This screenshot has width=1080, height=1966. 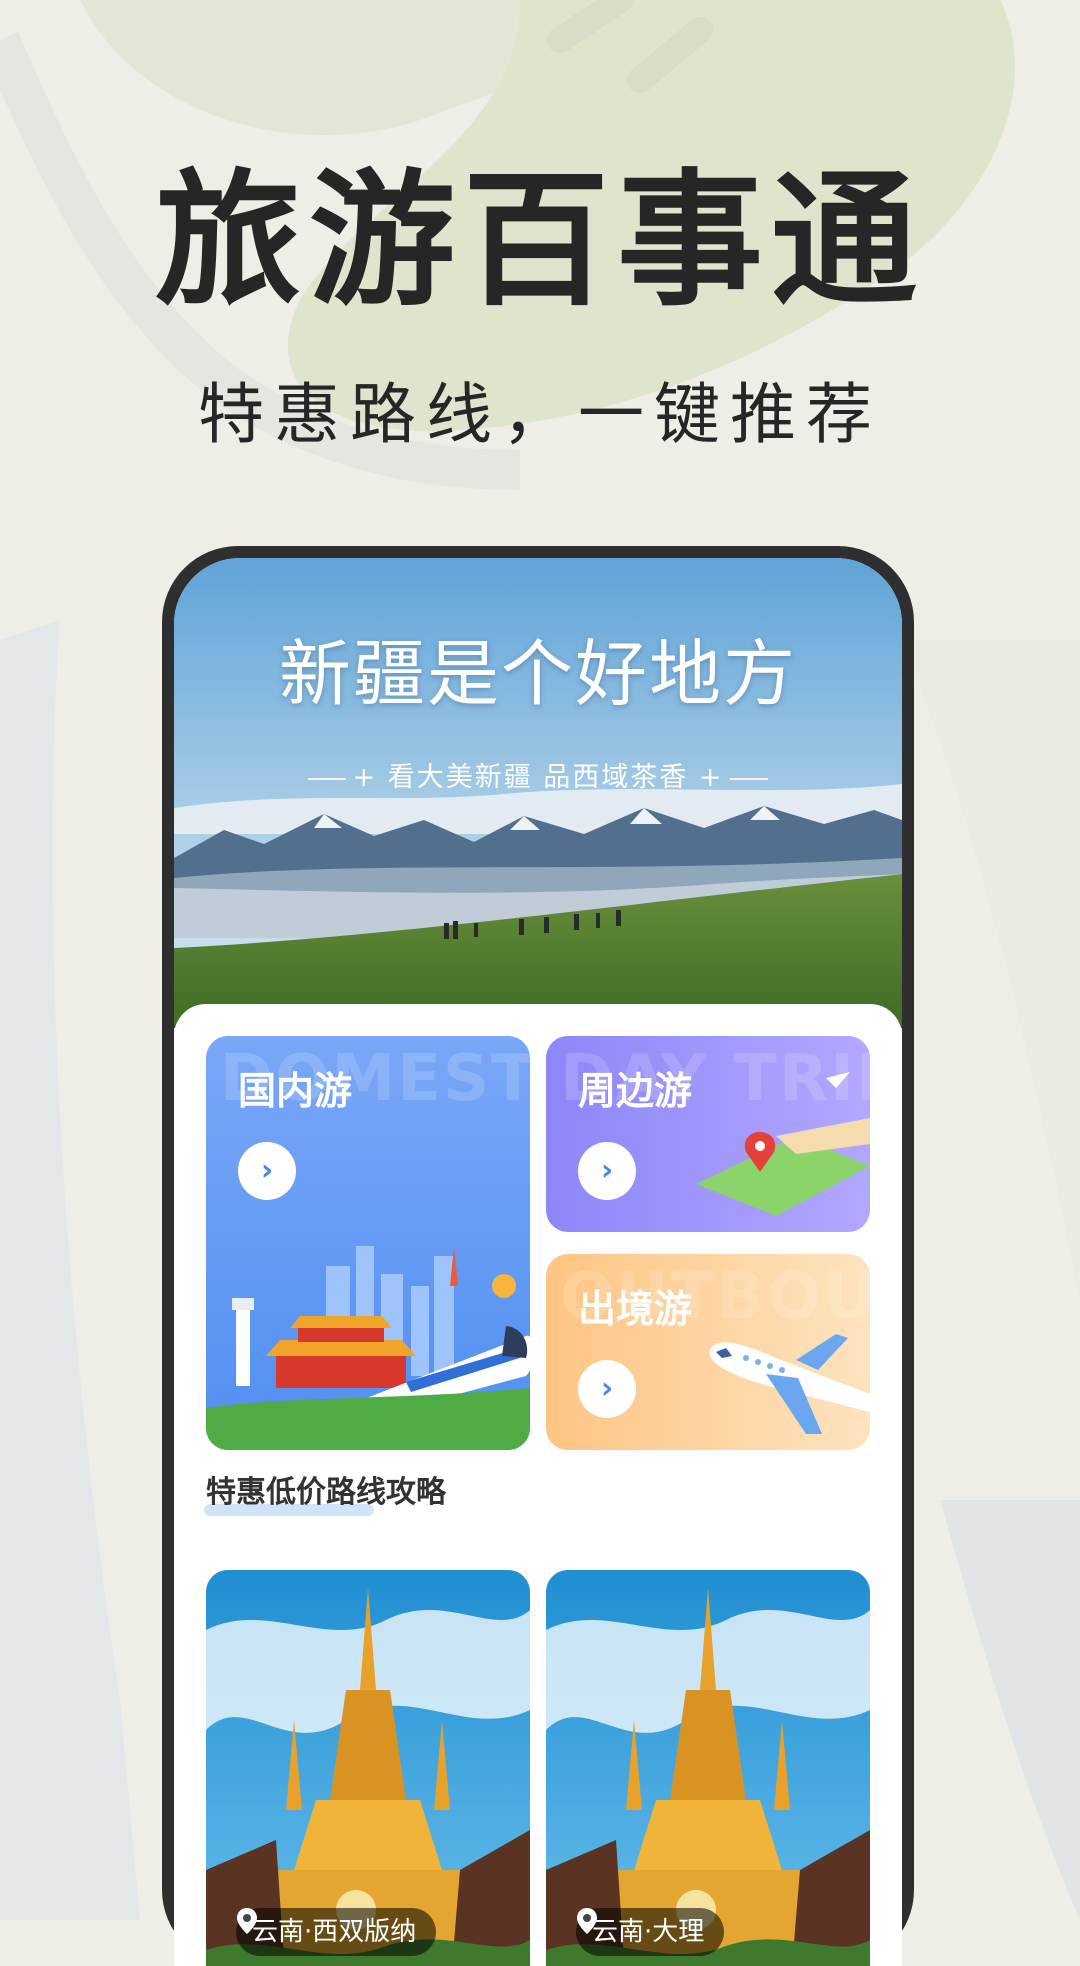 What do you see at coordinates (540, 241) in the screenshot?
I see `app-headline: 旅游百事通` at bounding box center [540, 241].